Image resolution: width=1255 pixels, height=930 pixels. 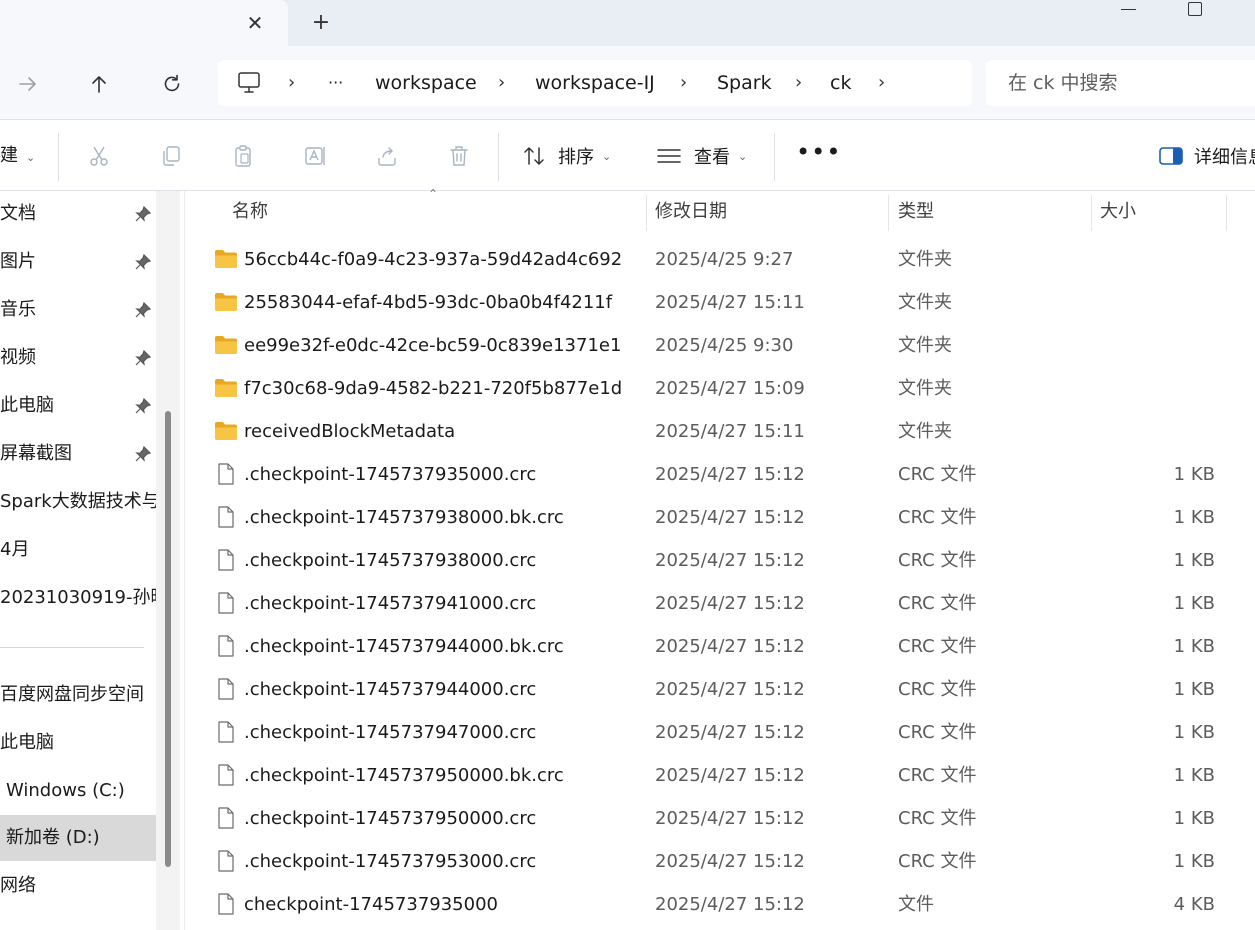 What do you see at coordinates (78, 550) in the screenshot?
I see `sidebar-item-april: 4月` at bounding box center [78, 550].